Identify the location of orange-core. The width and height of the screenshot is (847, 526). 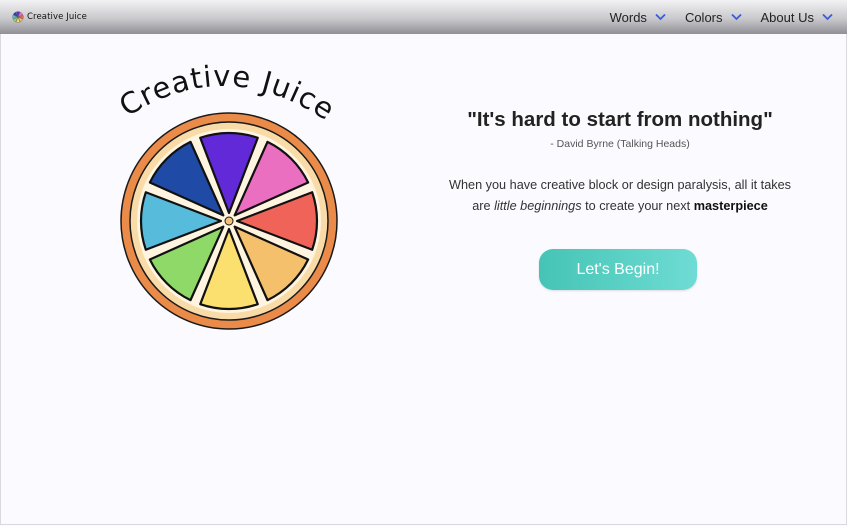
(229, 221).